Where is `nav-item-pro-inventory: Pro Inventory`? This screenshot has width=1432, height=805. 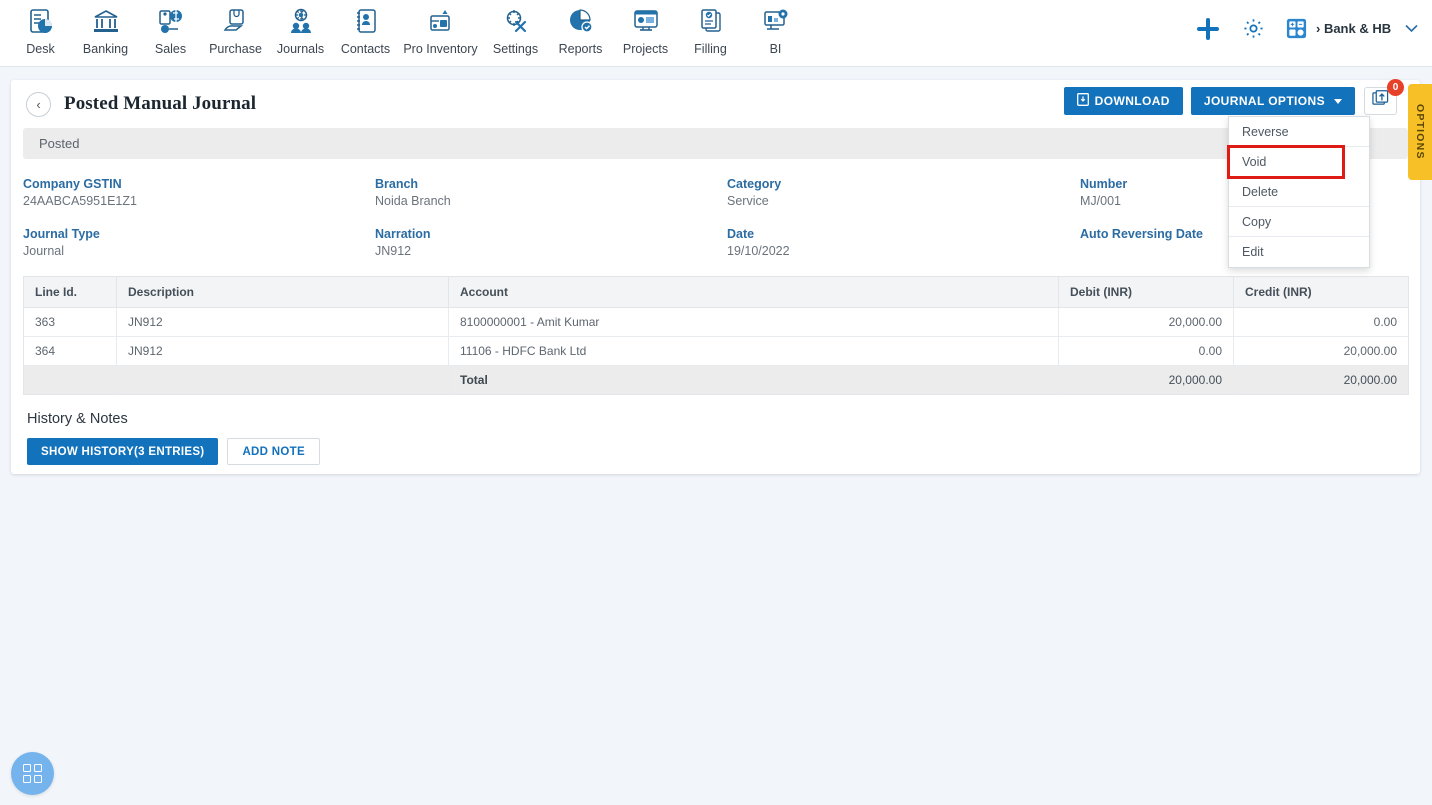 nav-item-pro-inventory: Pro Inventory is located at coordinates (440, 28).